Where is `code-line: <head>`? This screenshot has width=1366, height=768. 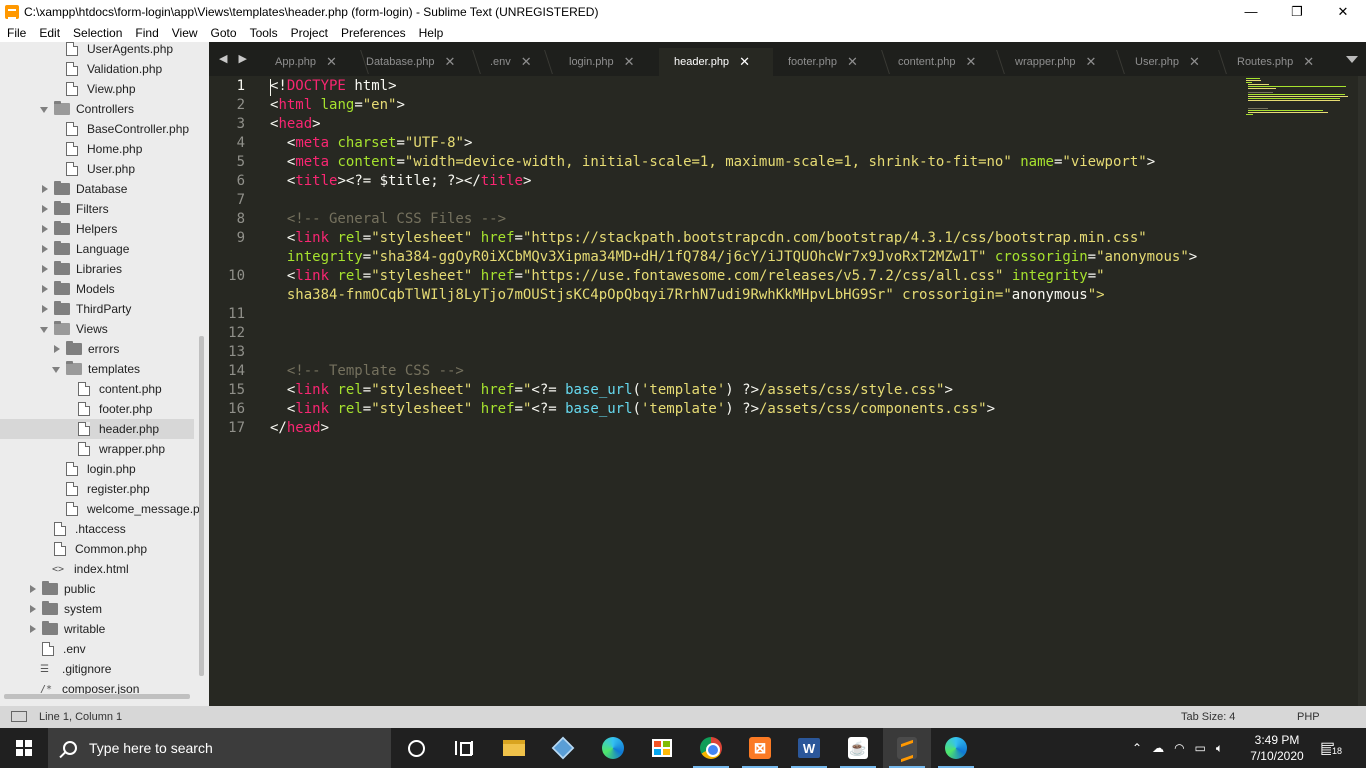
code-line: <head> is located at coordinates (295, 124).